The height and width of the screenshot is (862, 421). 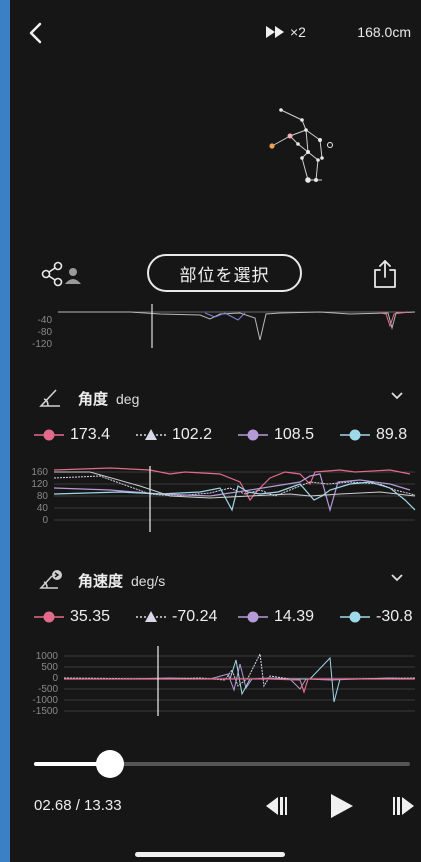 I want to click on velocity-tick-label: 1000, so click(x=47, y=656).